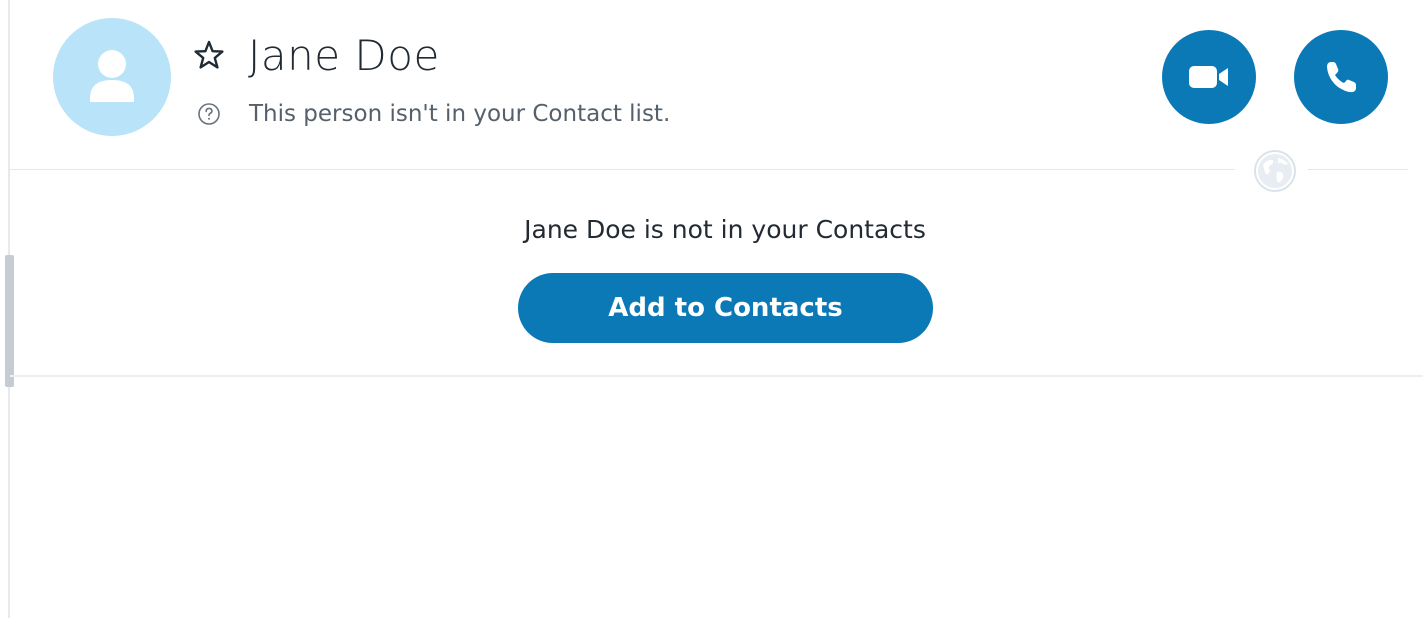  I want to click on scrollbar-thumb, so click(9, 321).